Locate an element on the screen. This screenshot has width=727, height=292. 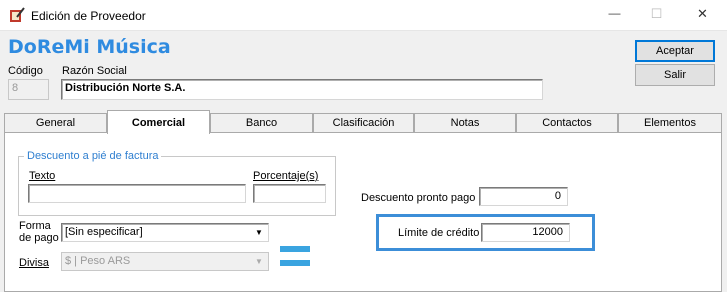
maximize-button: ☐ is located at coordinates (656, 15).